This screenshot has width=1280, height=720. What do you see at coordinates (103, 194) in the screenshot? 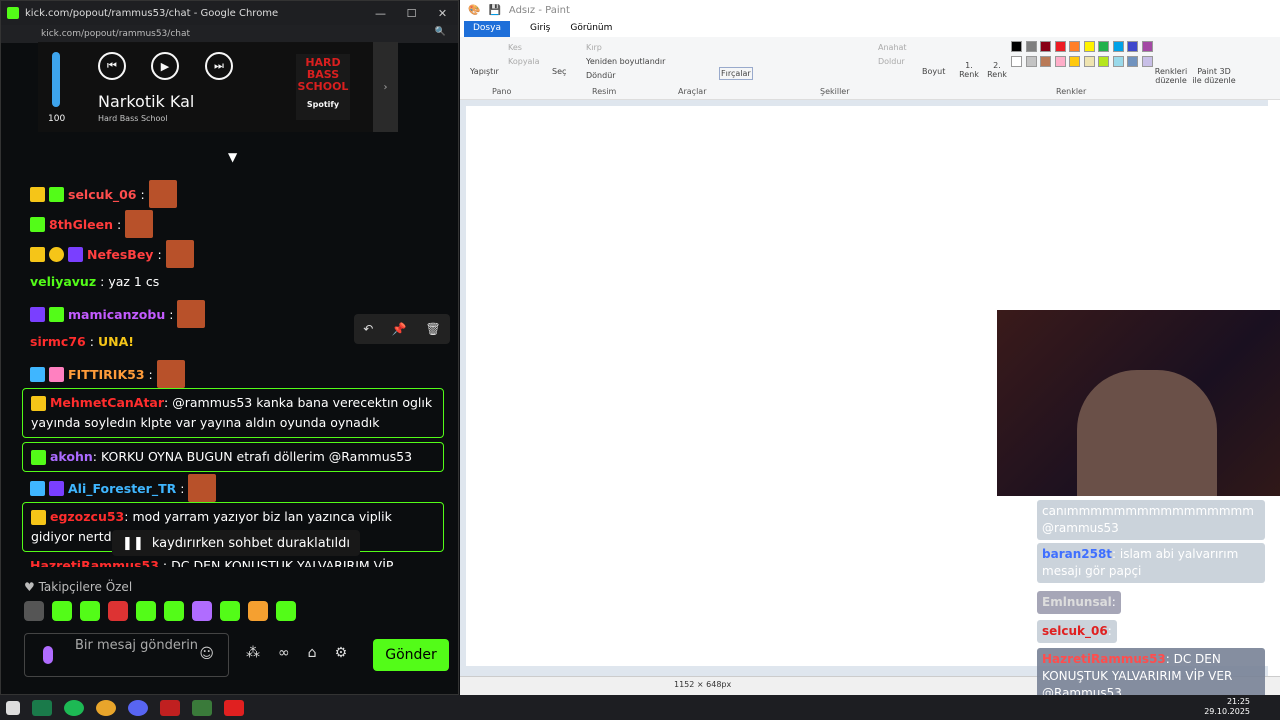
I see `chat-message: selcuk_06:` at bounding box center [103, 194].